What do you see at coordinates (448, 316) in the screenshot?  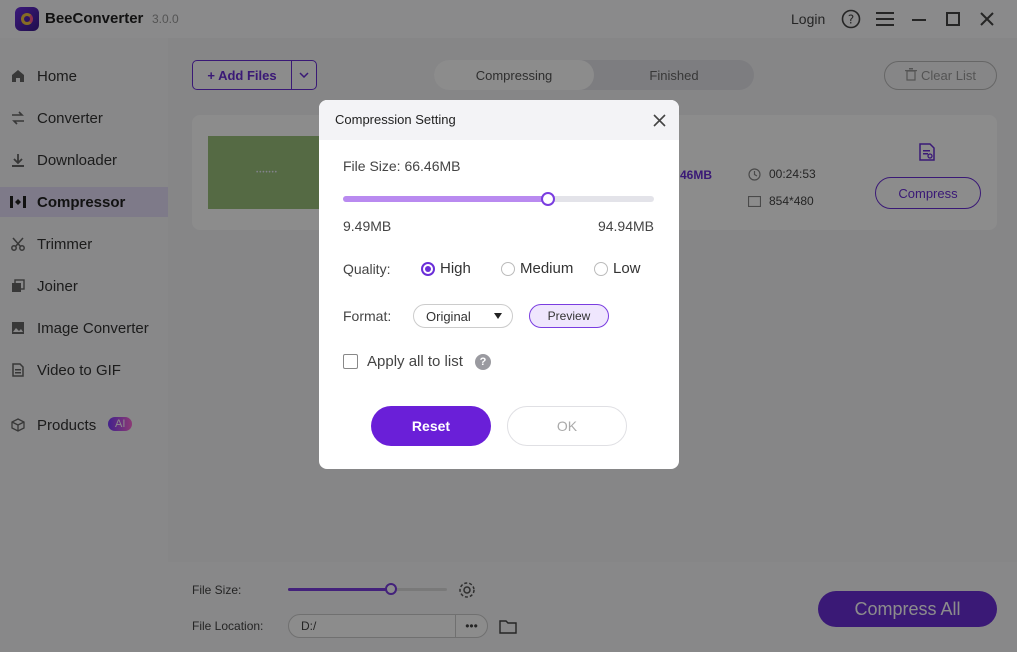 I see `format-value: Original` at bounding box center [448, 316].